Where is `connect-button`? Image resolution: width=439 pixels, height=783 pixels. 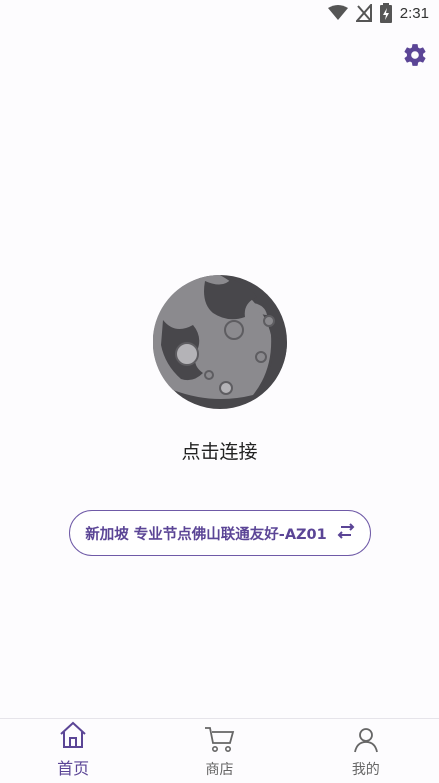
connect-button is located at coordinates (219, 341).